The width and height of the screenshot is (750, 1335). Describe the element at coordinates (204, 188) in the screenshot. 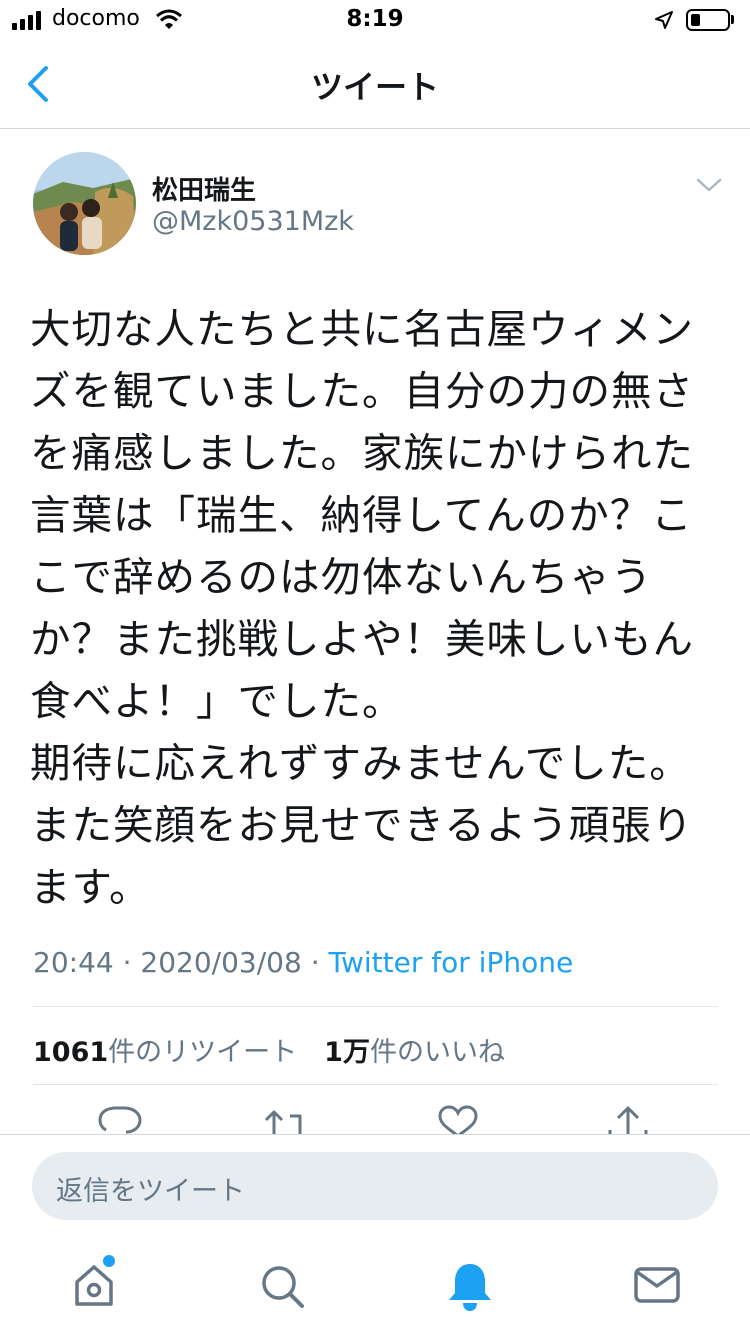

I see `display-name: 松田瑞生` at that location.